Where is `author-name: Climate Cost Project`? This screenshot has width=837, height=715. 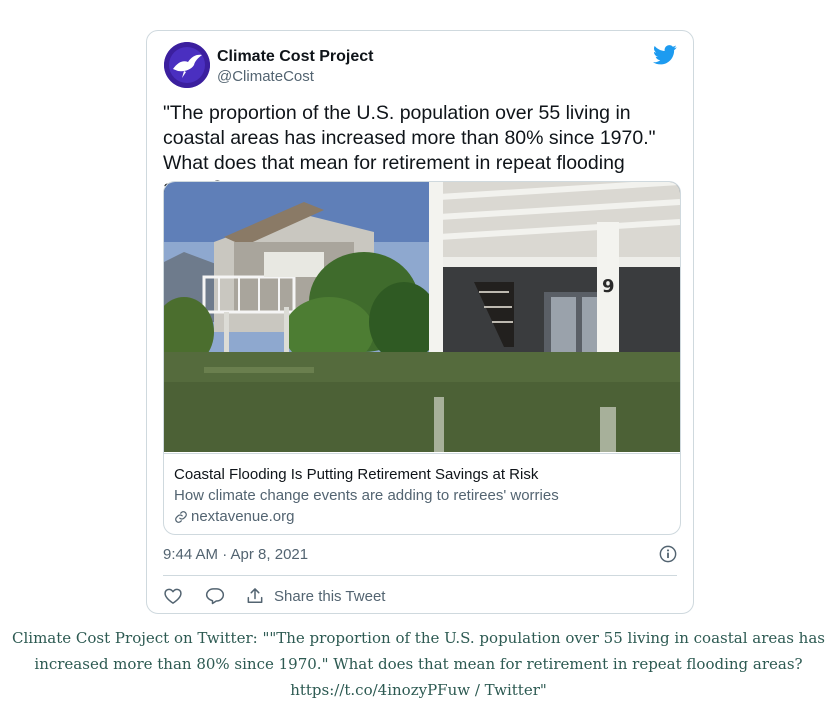
author-name: Climate Cost Project is located at coordinates (295, 57).